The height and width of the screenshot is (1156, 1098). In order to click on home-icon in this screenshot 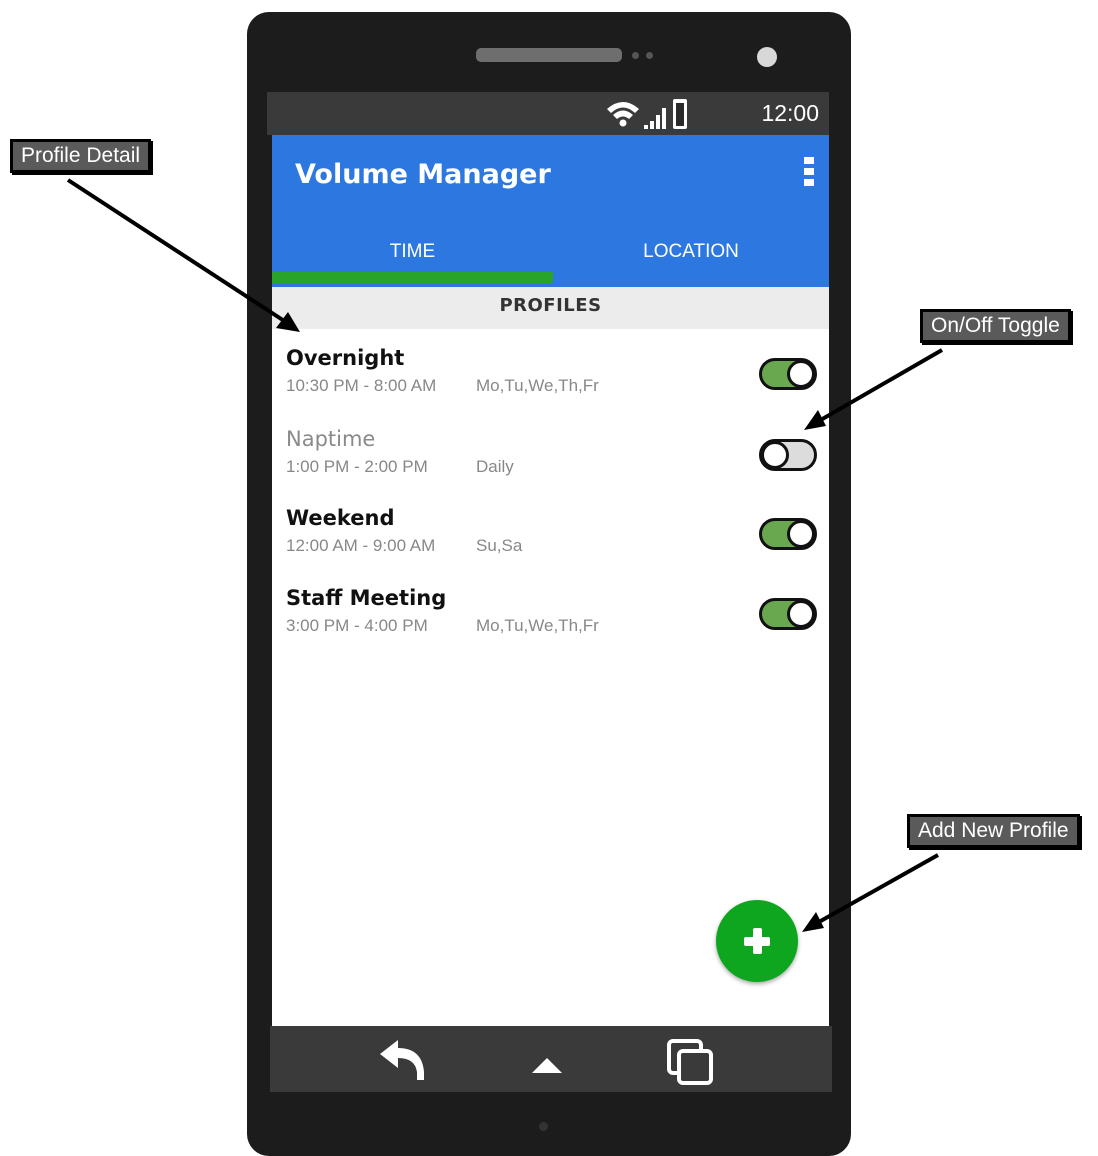, I will do `click(547, 1066)`.